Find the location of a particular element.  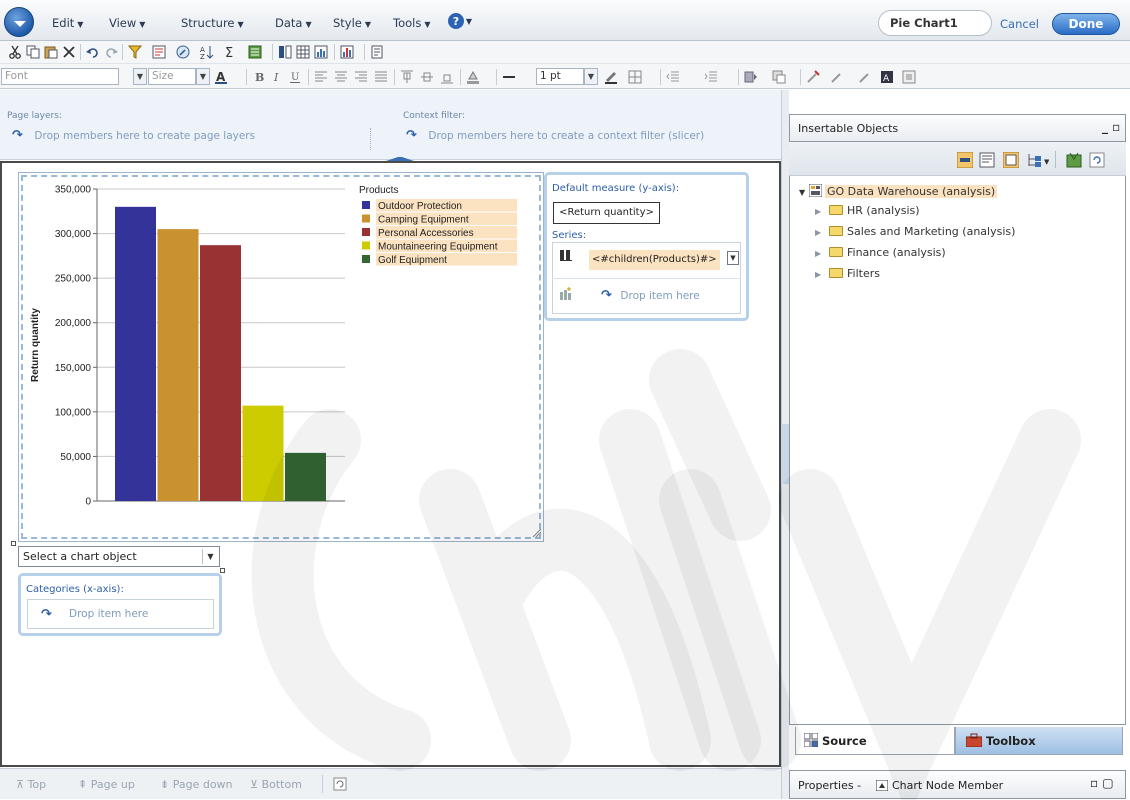

view-properties-icon is located at coordinates (1011, 160).